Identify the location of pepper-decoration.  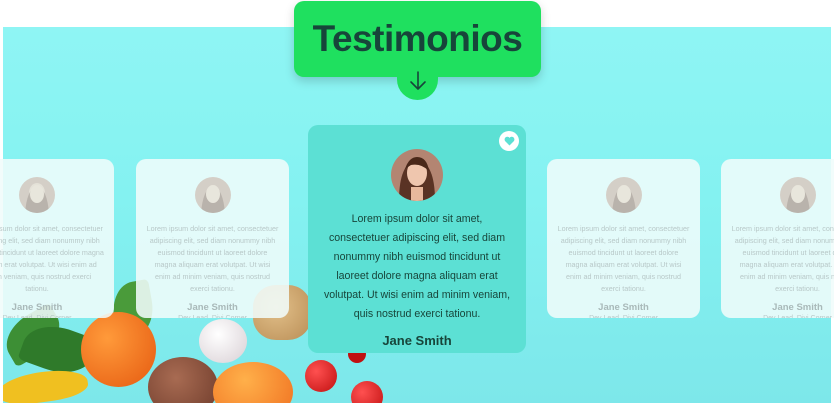
(253, 382).